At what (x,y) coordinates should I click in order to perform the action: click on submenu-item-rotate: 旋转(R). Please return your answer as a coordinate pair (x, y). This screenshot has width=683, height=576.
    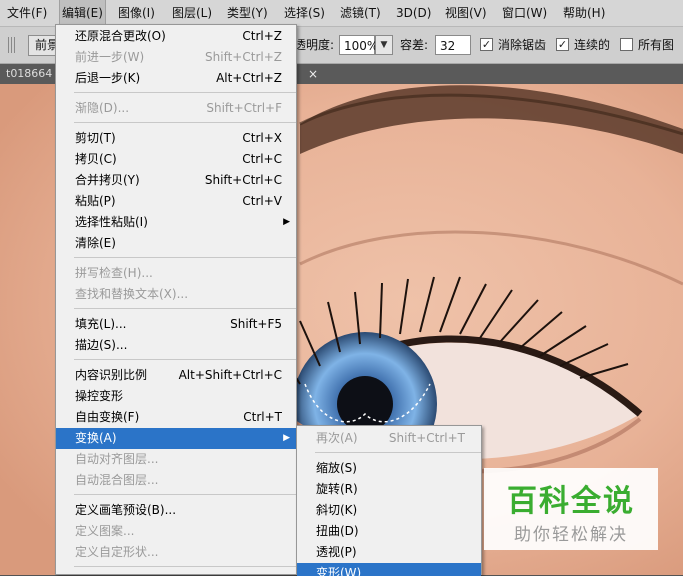
    Looking at the image, I should click on (389, 489).